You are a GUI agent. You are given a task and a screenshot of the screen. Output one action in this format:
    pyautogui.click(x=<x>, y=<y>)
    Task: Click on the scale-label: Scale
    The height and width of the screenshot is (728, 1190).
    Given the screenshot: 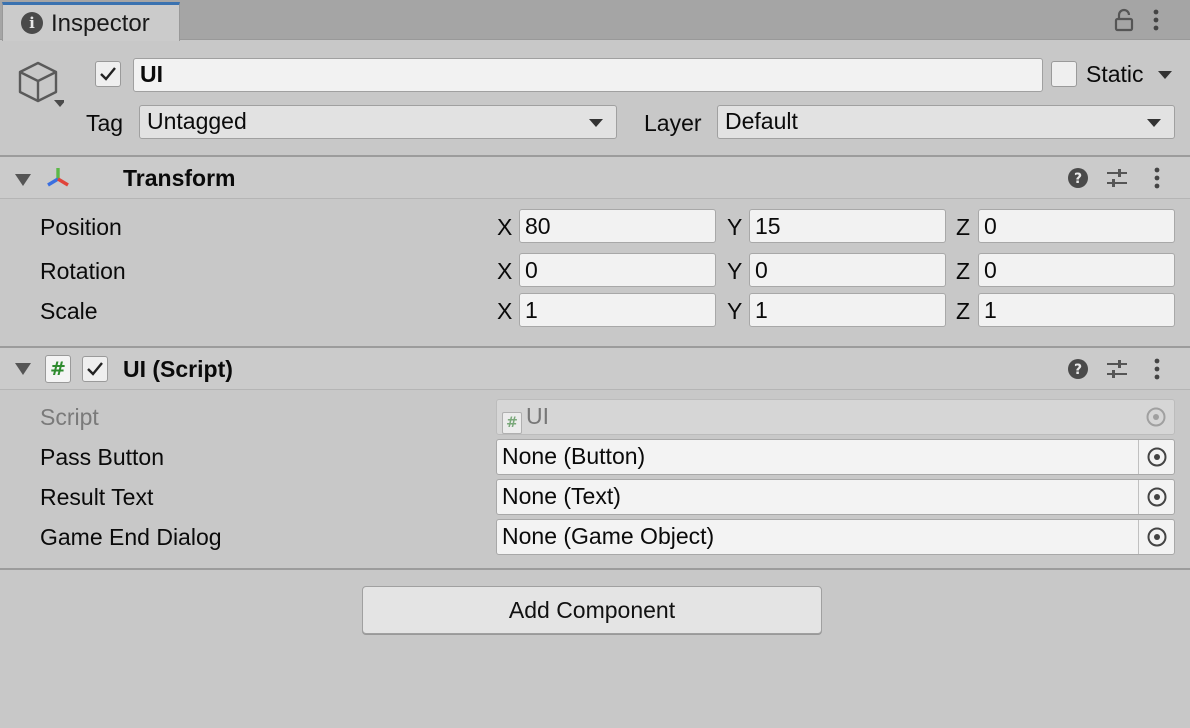 What is the action you would take?
    pyautogui.click(x=69, y=311)
    